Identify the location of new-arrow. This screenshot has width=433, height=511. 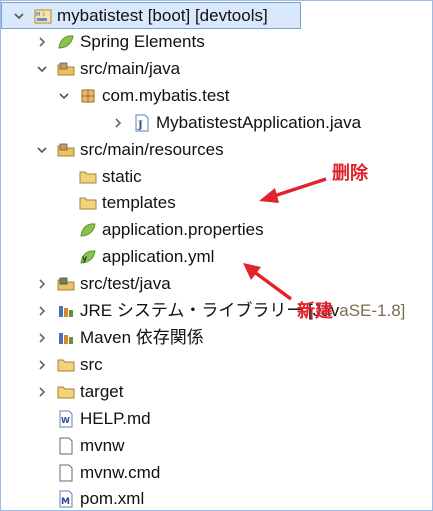
(268, 282).